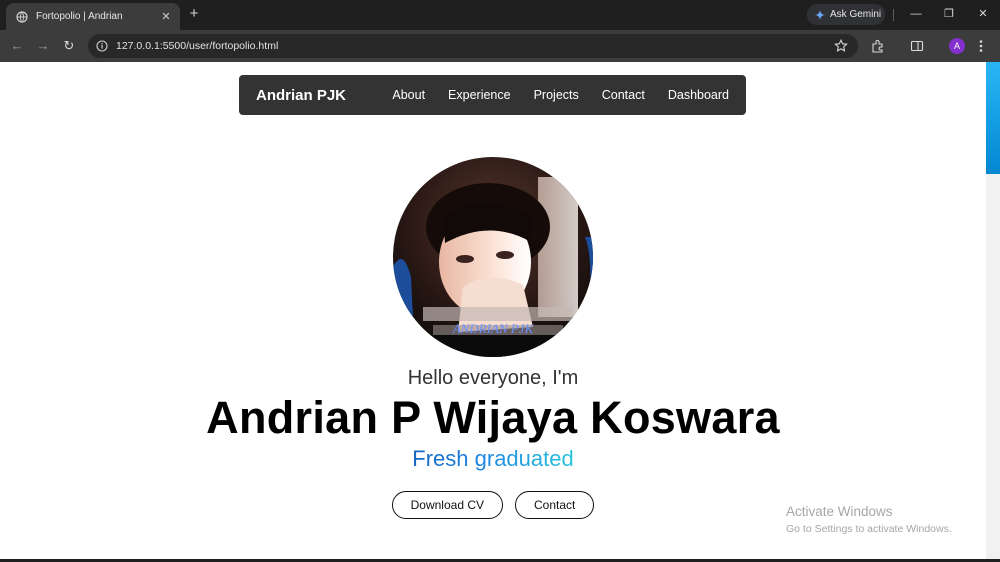  What do you see at coordinates (698, 95) in the screenshot?
I see `nav-link-dashboard: Dashboard` at bounding box center [698, 95].